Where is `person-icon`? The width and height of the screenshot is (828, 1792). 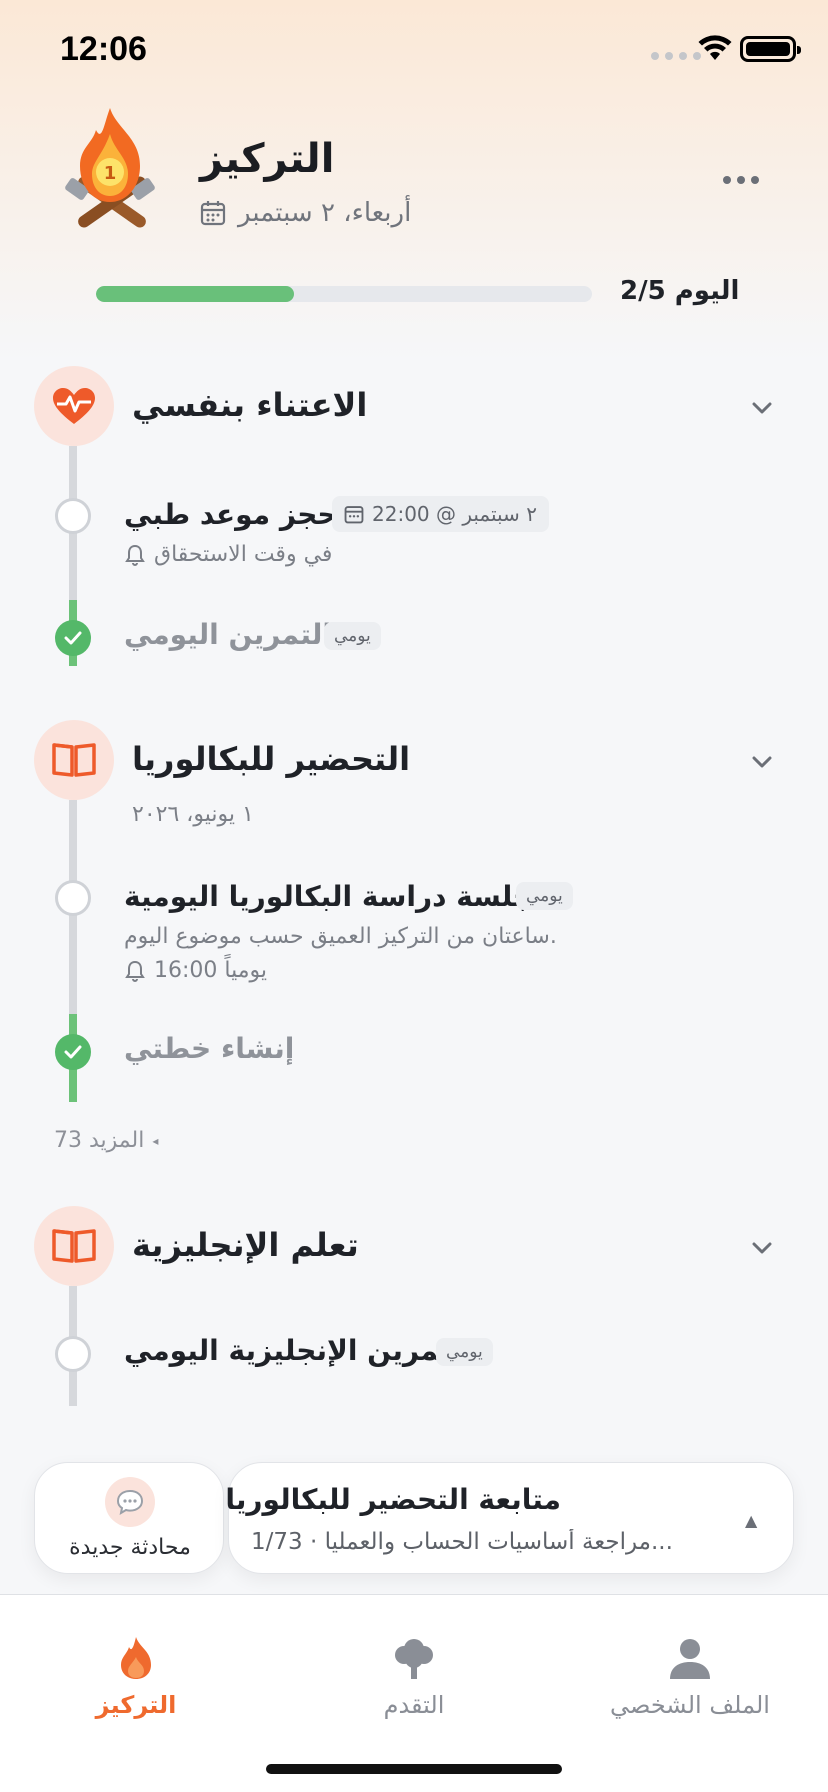
person-icon is located at coordinates (690, 1659).